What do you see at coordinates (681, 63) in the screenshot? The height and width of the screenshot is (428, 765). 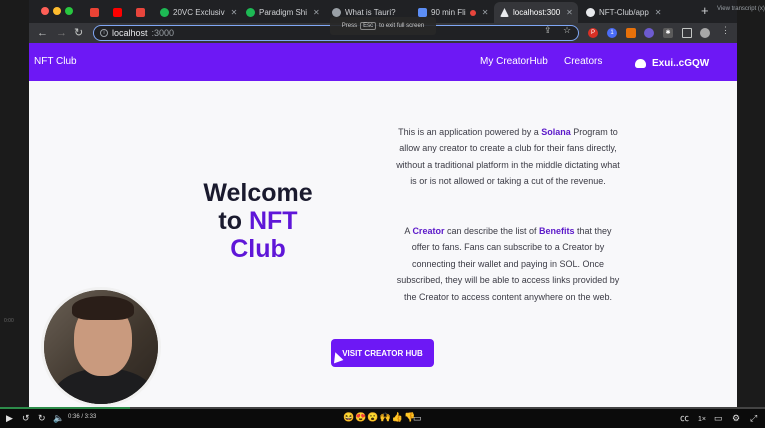 I see `wallet-address: Exui..cGQW` at bounding box center [681, 63].